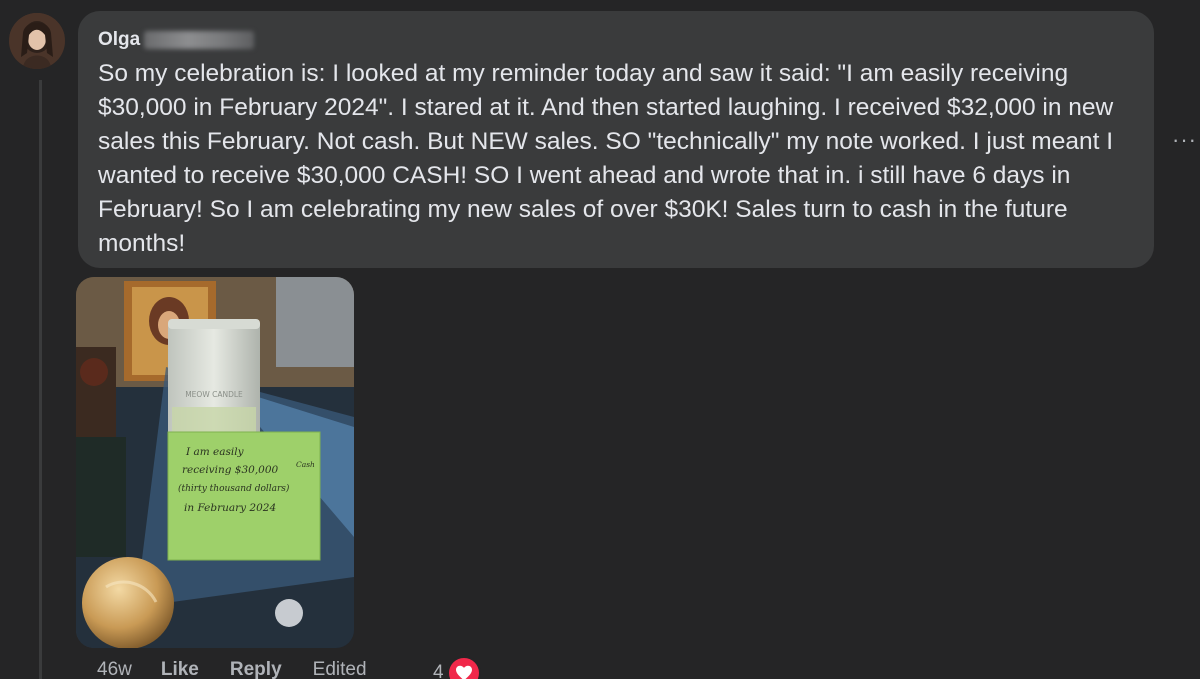 This screenshot has height=679, width=1200. I want to click on author-name: Olga, so click(119, 40).